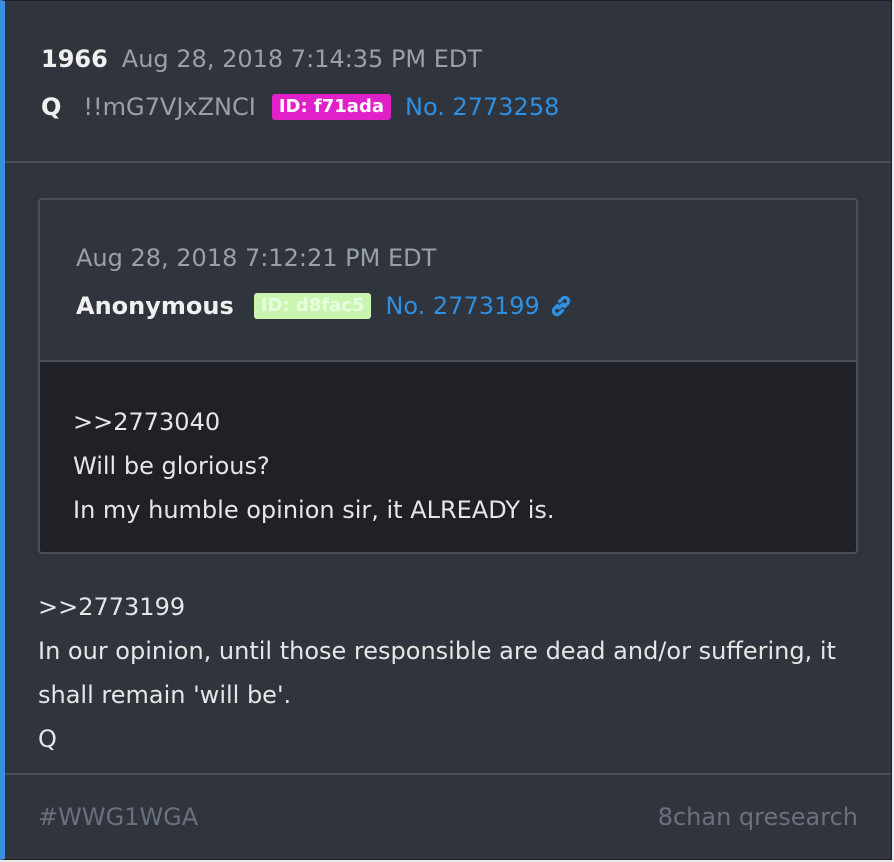  Describe the element at coordinates (256, 258) in the screenshot. I see `quoted-post-date: Aug 28, 2018 7:12:21 PM EDT` at that location.